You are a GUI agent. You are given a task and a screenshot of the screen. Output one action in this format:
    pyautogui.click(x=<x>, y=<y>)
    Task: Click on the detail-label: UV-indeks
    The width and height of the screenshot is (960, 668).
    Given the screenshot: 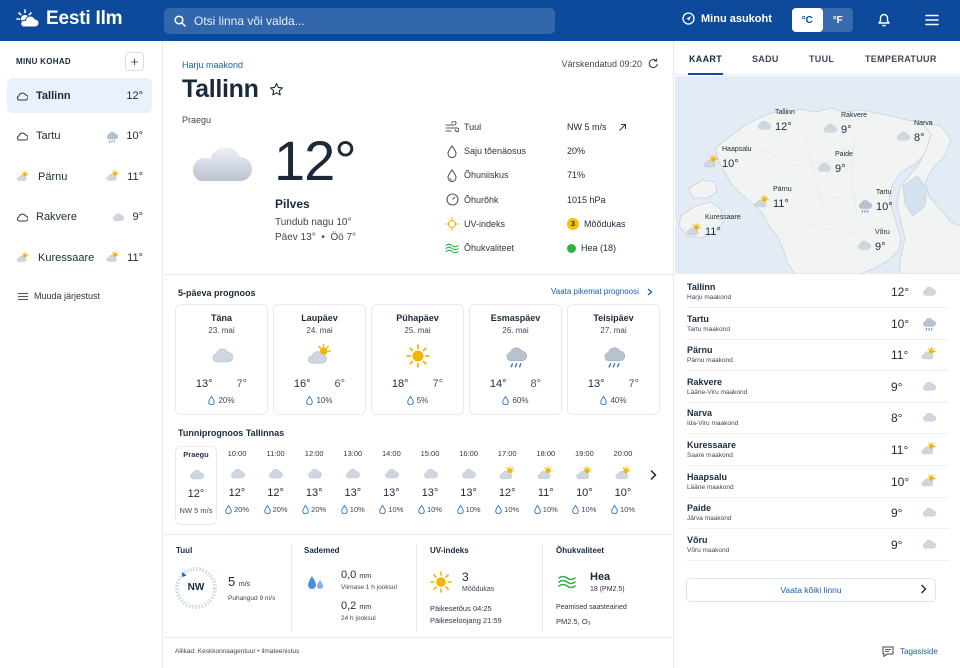 What is the action you would take?
    pyautogui.click(x=485, y=223)
    